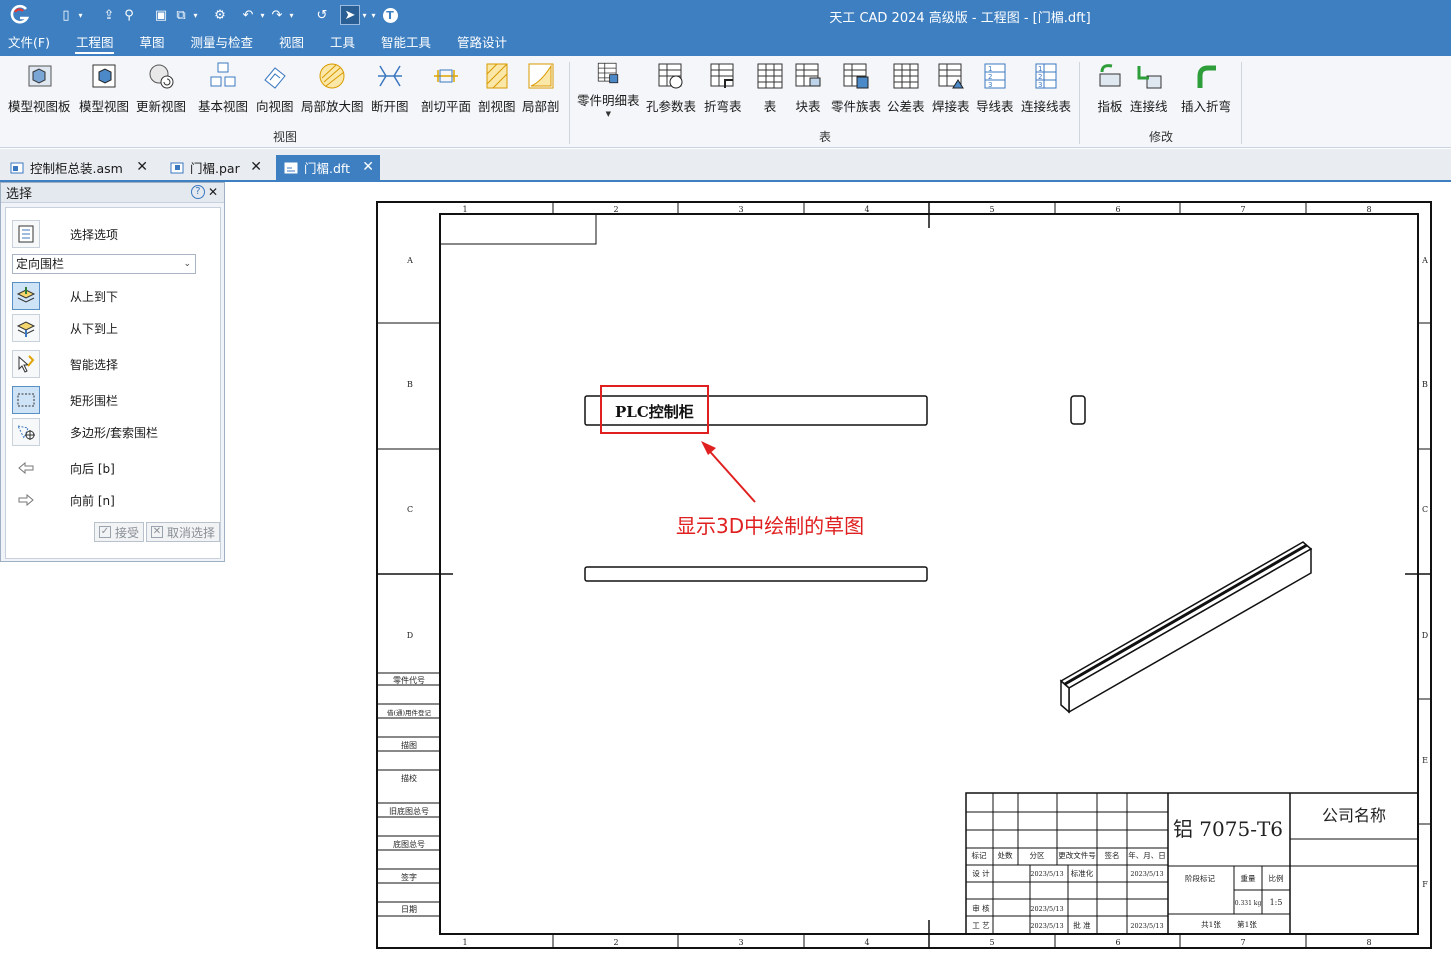  What do you see at coordinates (615, 942) in the screenshot?
I see `zone-column-label: 2` at bounding box center [615, 942].